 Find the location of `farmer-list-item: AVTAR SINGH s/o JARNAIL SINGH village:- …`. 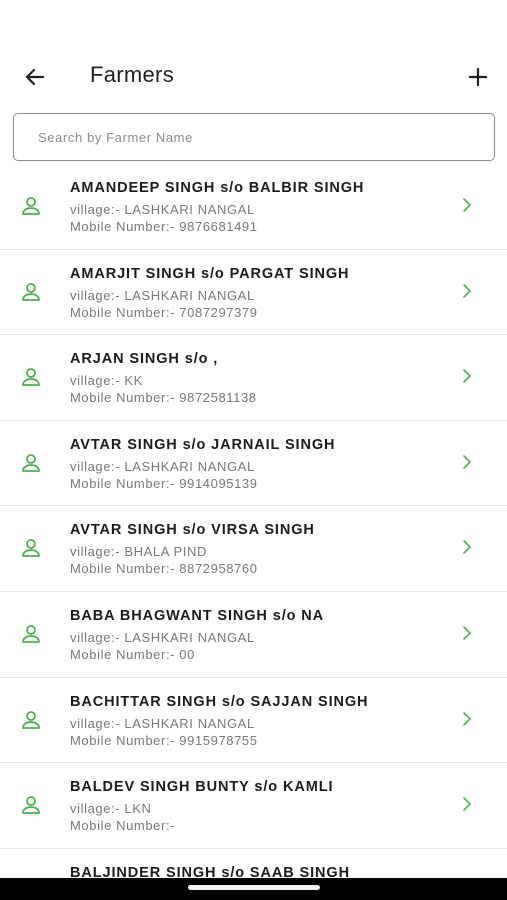

farmer-list-item: AVTAR SINGH s/o JARNAIL SINGH village:- … is located at coordinates (253, 464).